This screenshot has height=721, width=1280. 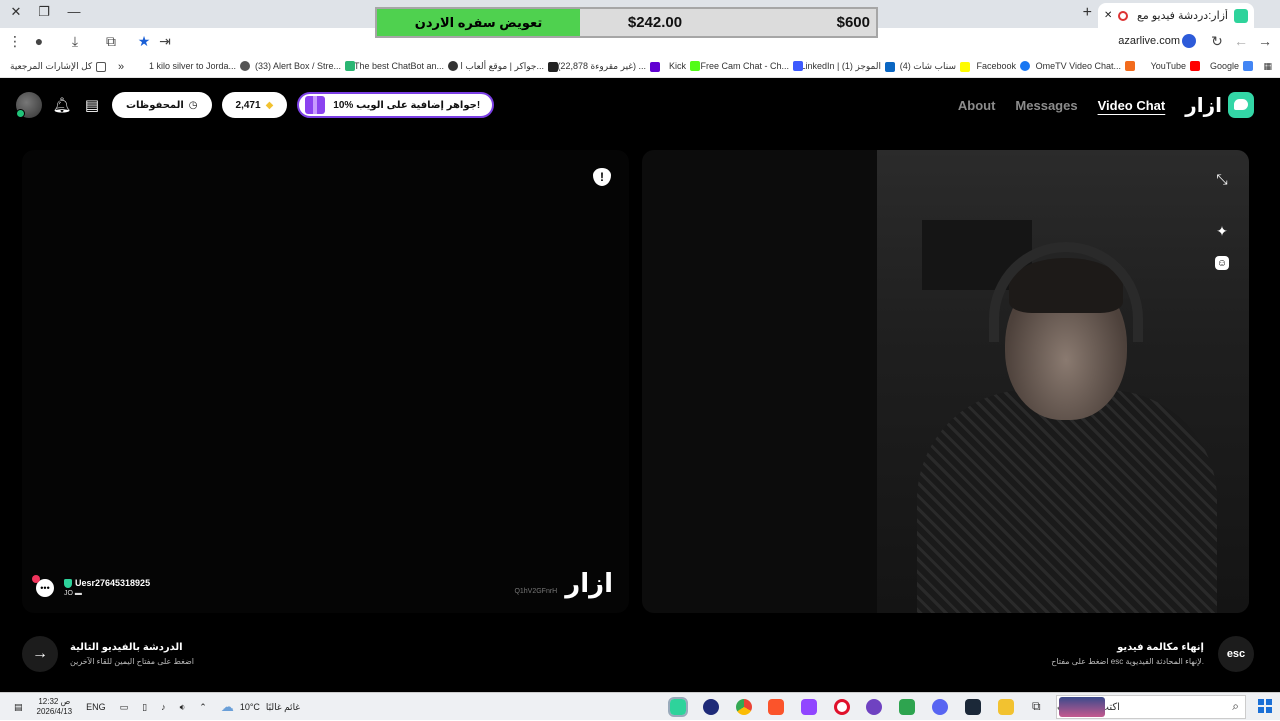 I want to click on chat-icon: •••, so click(x=43, y=585).